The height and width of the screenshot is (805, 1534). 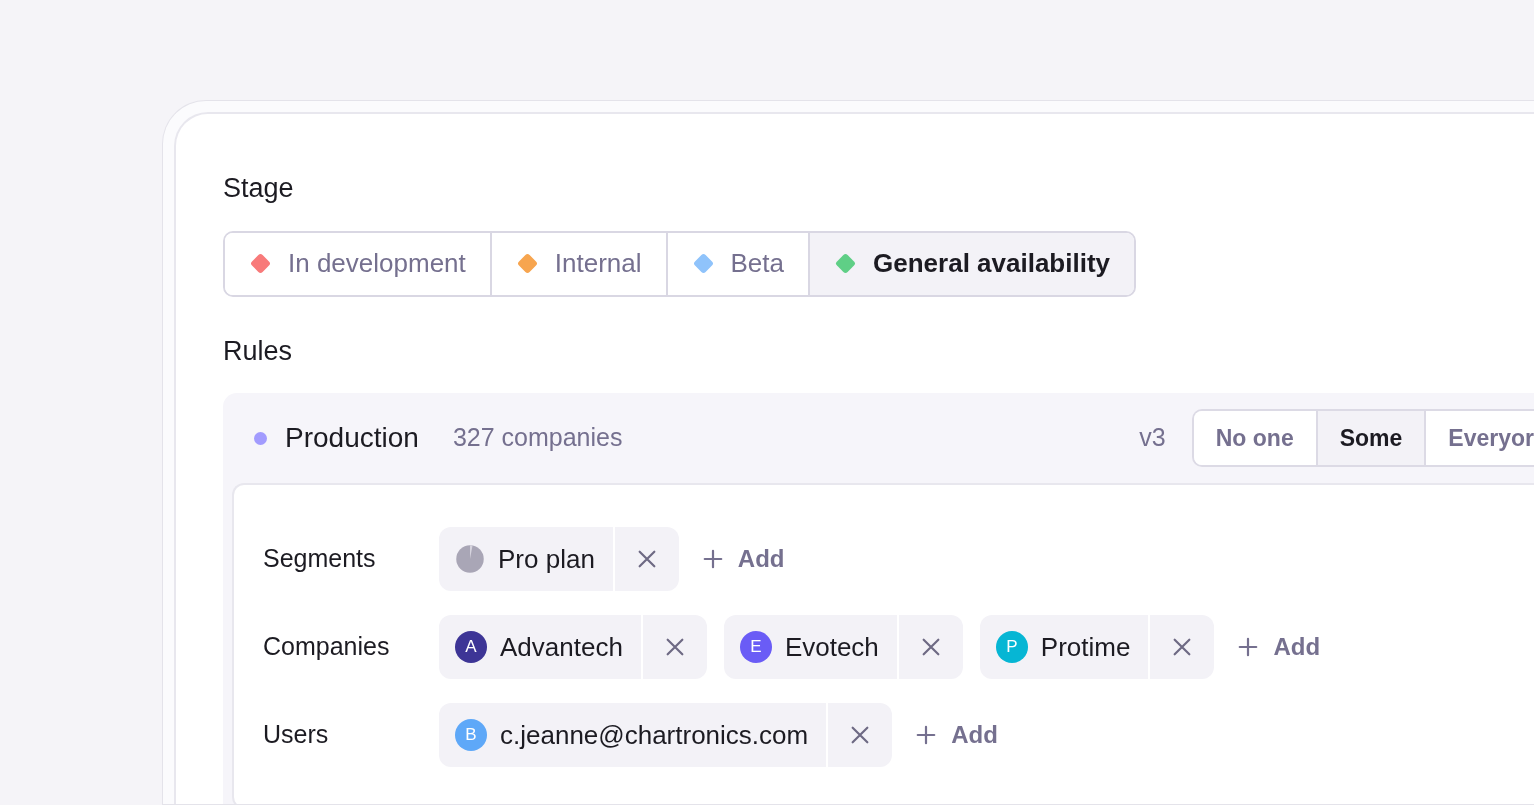 What do you see at coordinates (259, 188) in the screenshot?
I see `section-title: Stage` at bounding box center [259, 188].